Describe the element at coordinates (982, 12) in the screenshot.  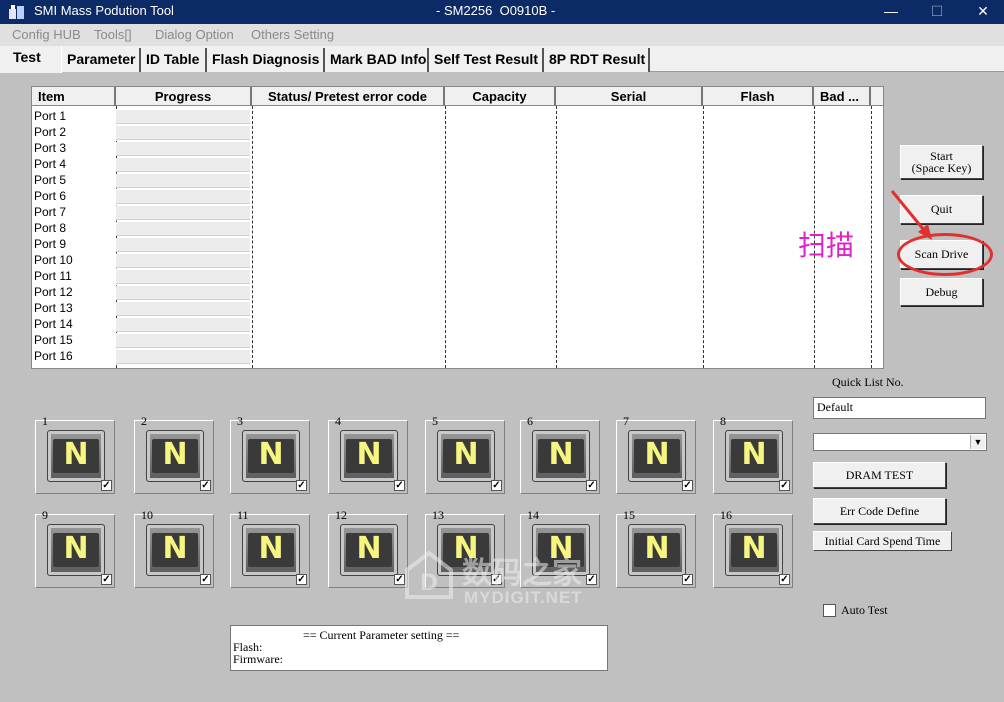
I see `close-button: ✕` at that location.